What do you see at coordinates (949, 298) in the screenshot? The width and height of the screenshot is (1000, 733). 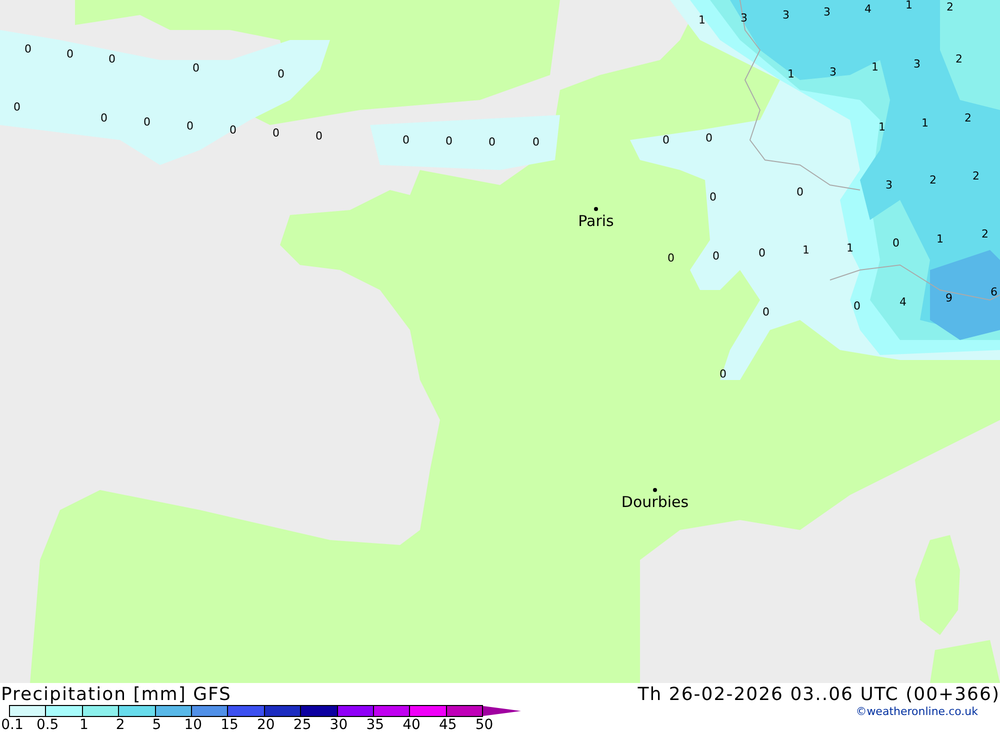 I see `precipitation-value: 9` at bounding box center [949, 298].